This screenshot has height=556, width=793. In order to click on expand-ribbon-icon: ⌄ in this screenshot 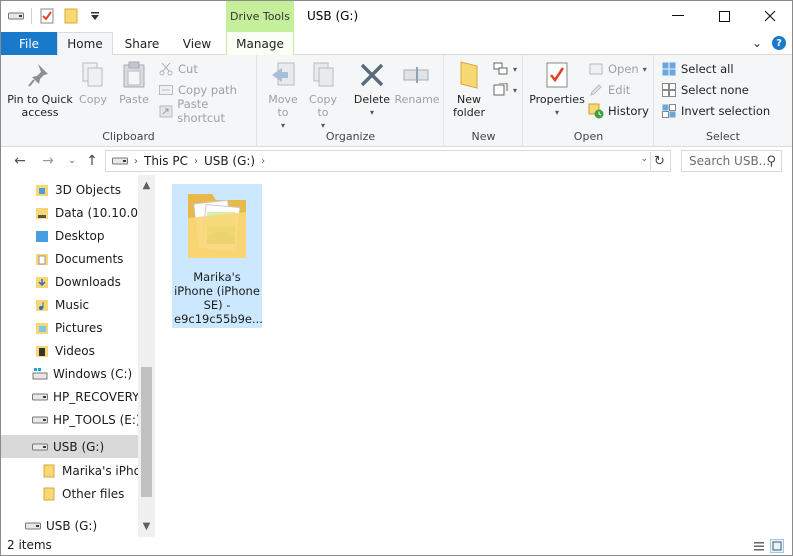, I will do `click(757, 43)`.